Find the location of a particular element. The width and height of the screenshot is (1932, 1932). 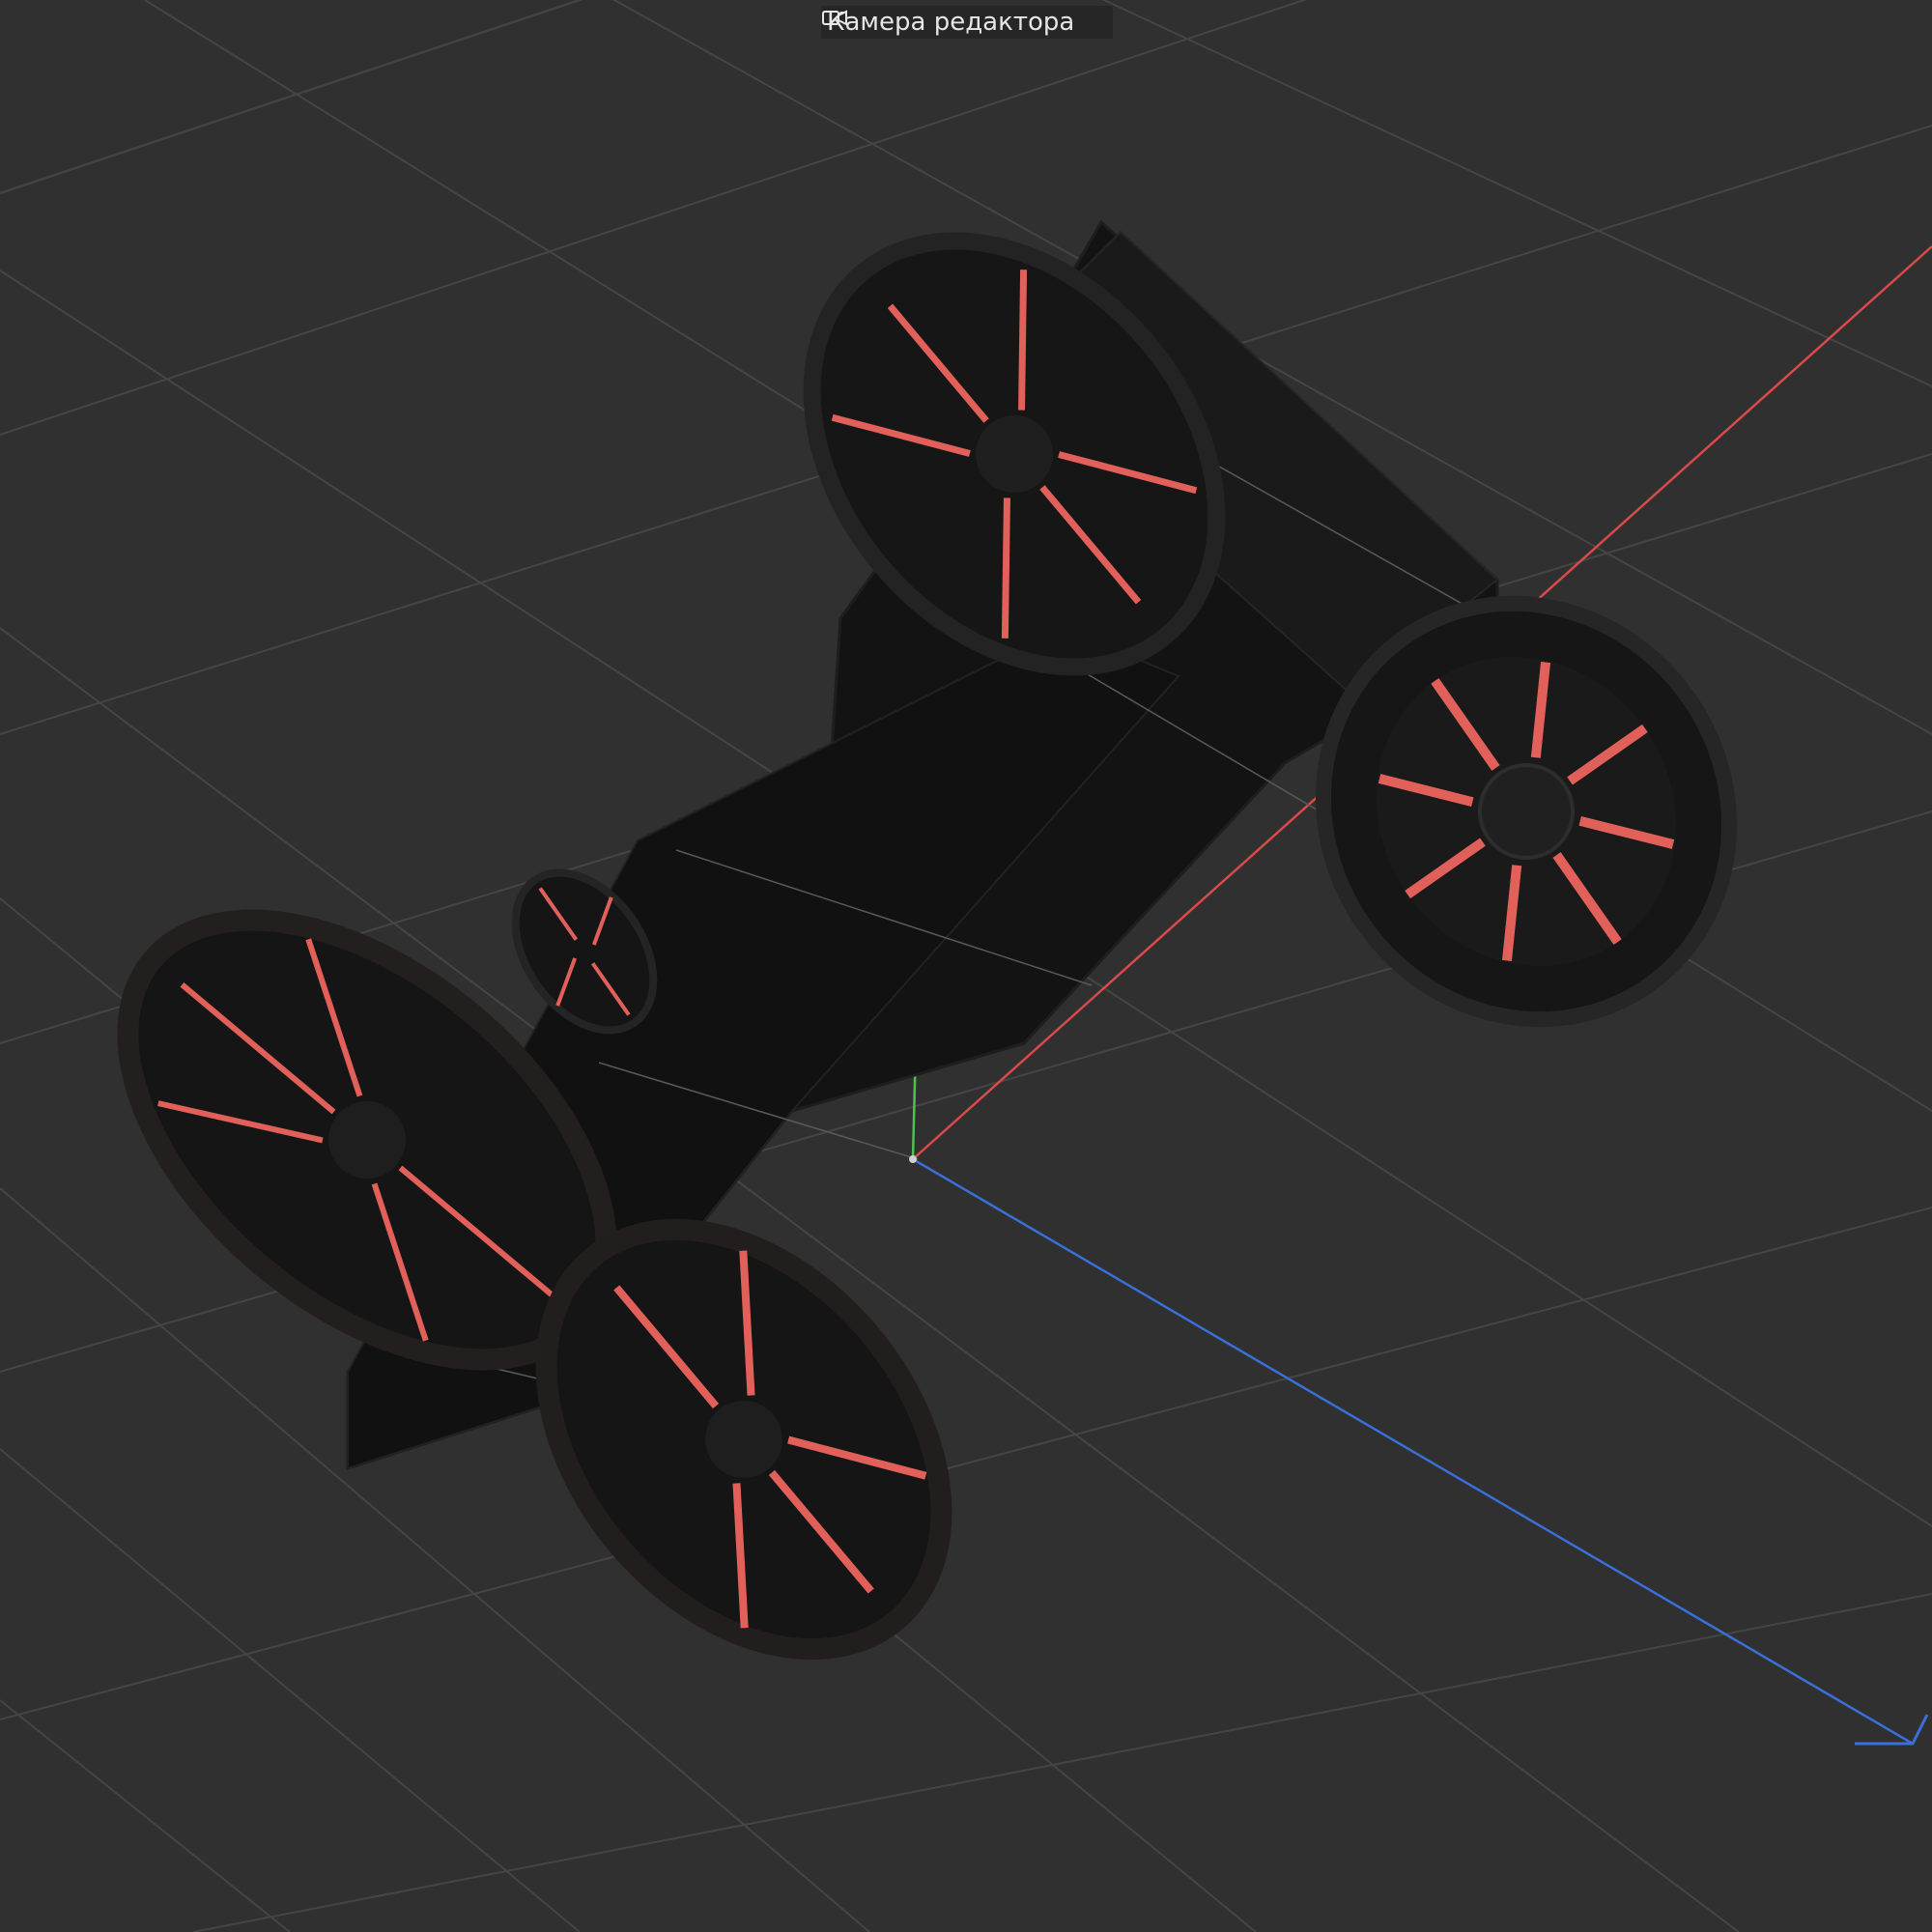

pivot-point is located at coordinates (913, 1159).